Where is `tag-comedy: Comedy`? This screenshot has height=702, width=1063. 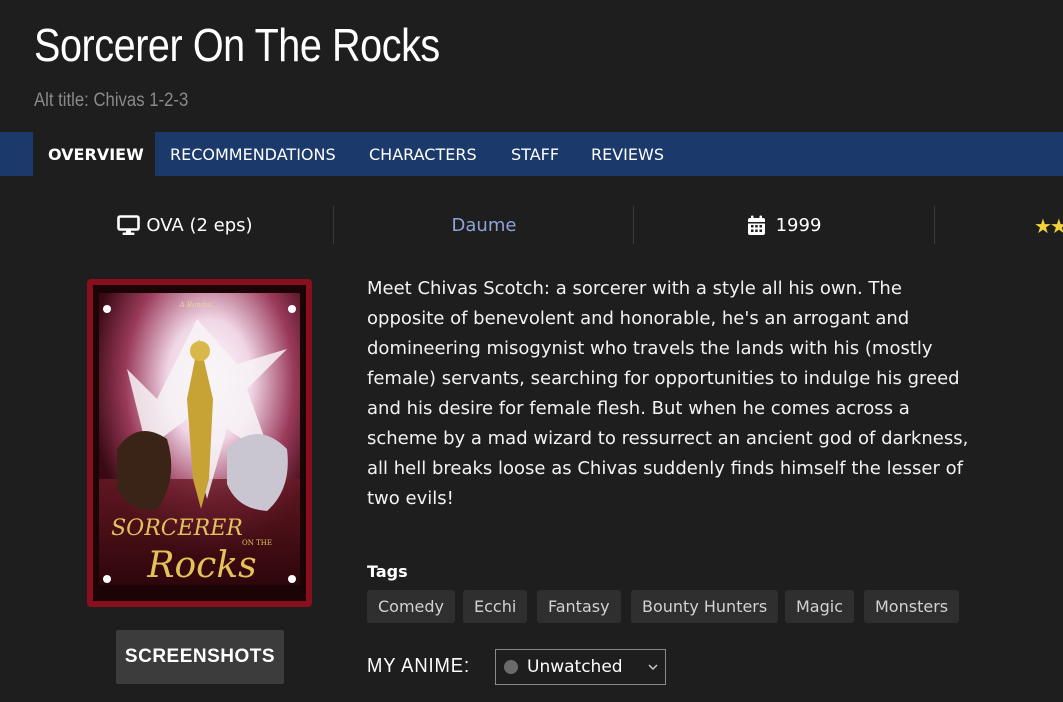
tag-comedy: Comedy is located at coordinates (411, 606).